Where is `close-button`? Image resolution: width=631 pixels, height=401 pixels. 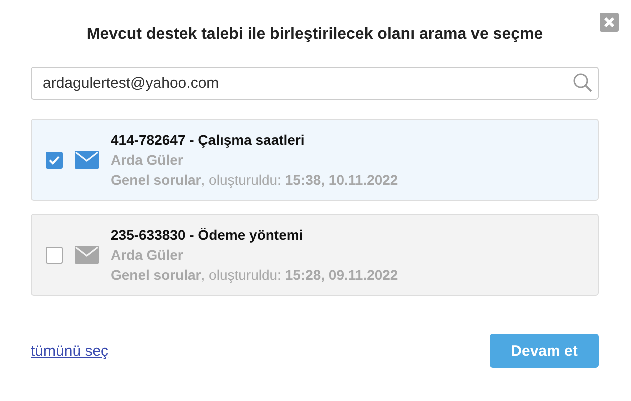 close-button is located at coordinates (609, 22).